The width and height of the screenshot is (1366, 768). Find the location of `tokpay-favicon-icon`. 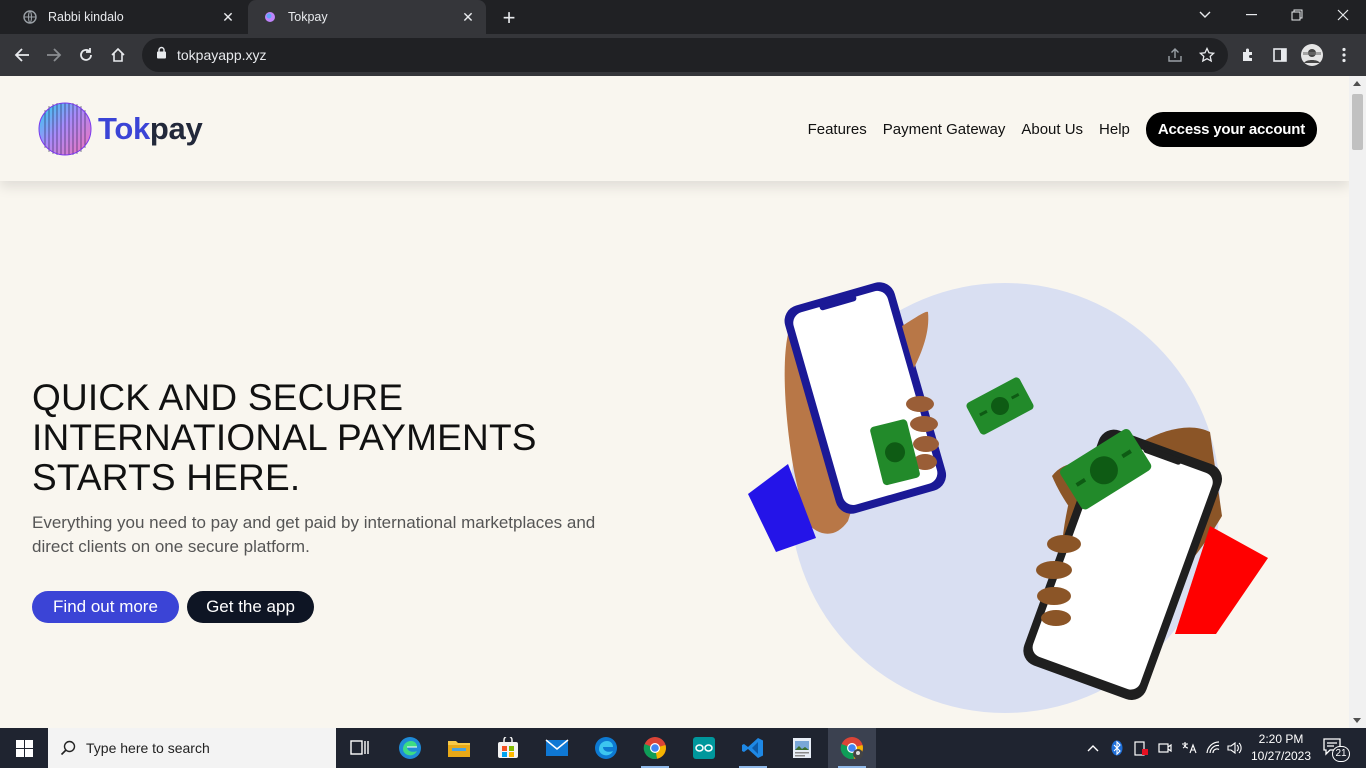

tokpay-favicon-icon is located at coordinates (270, 17).